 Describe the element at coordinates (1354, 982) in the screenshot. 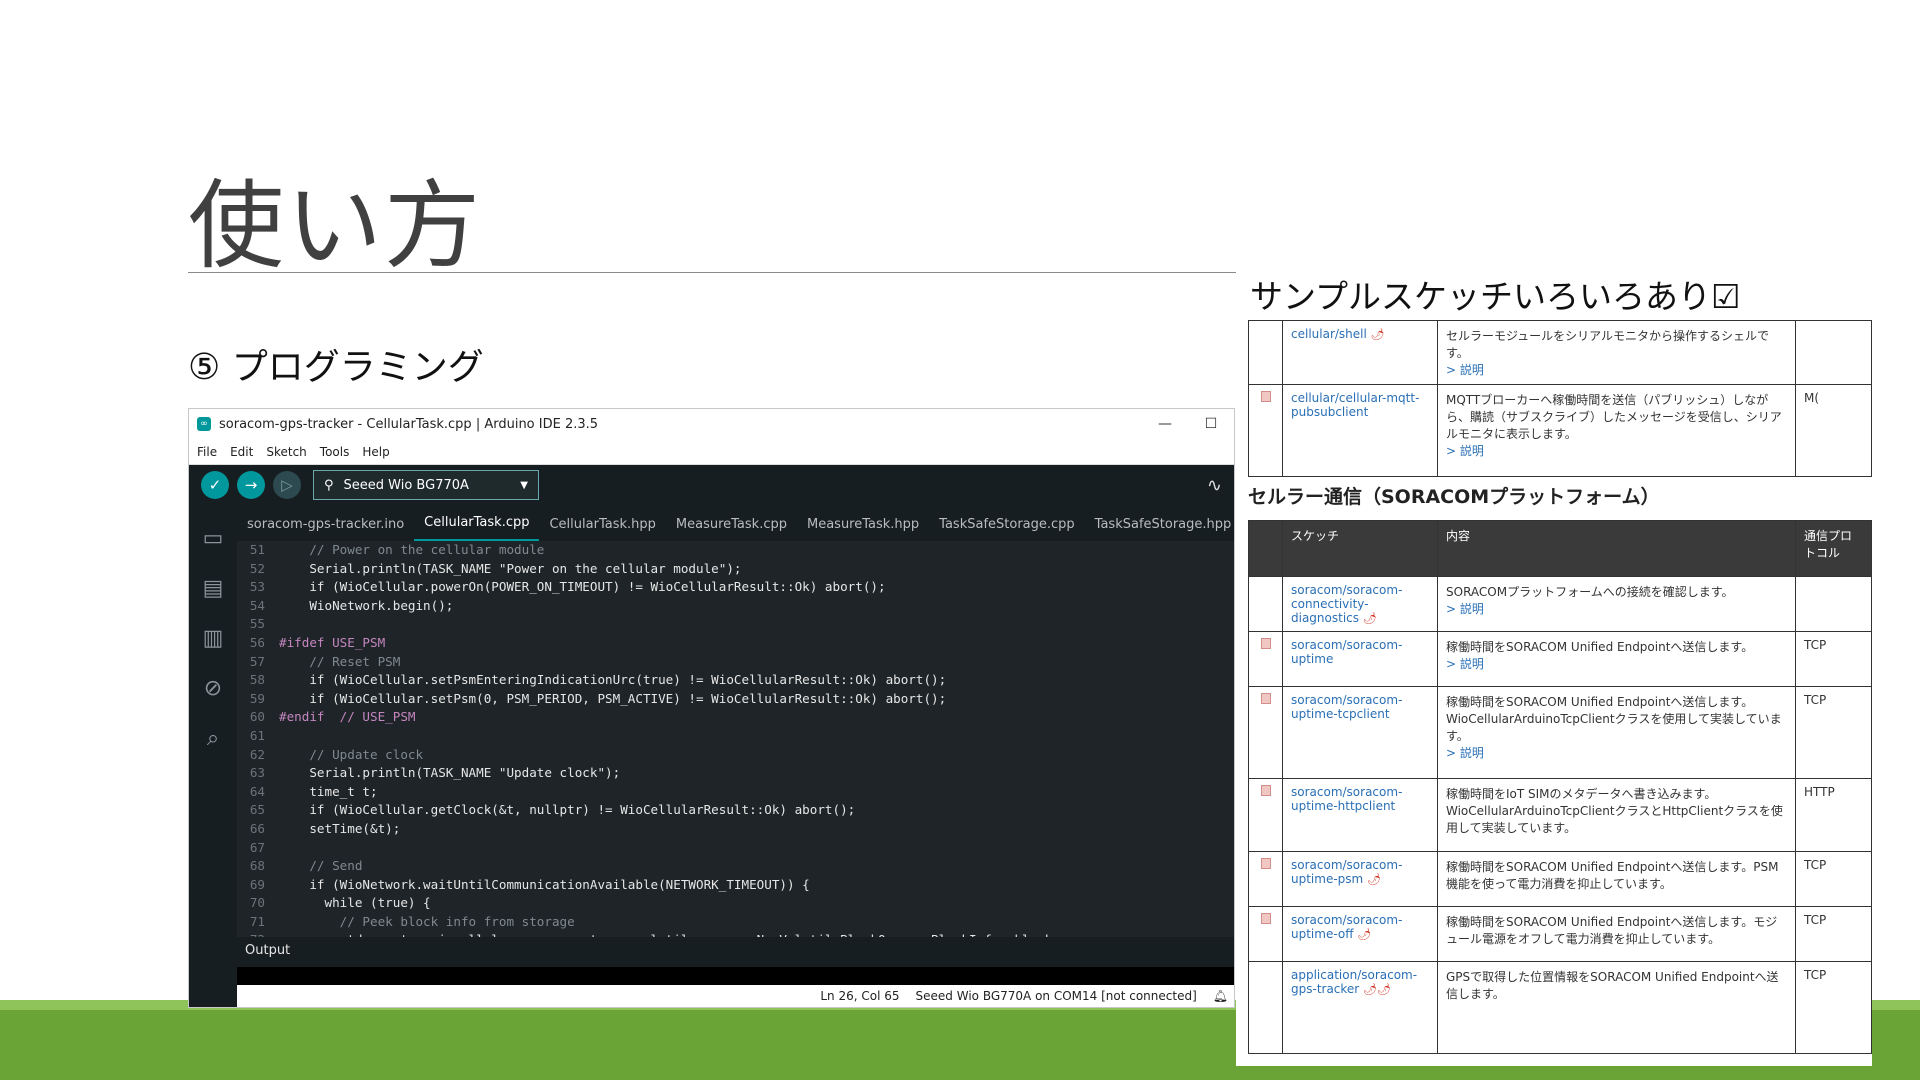

I see `sketch-link: application/soracom-gps-tracker` at that location.